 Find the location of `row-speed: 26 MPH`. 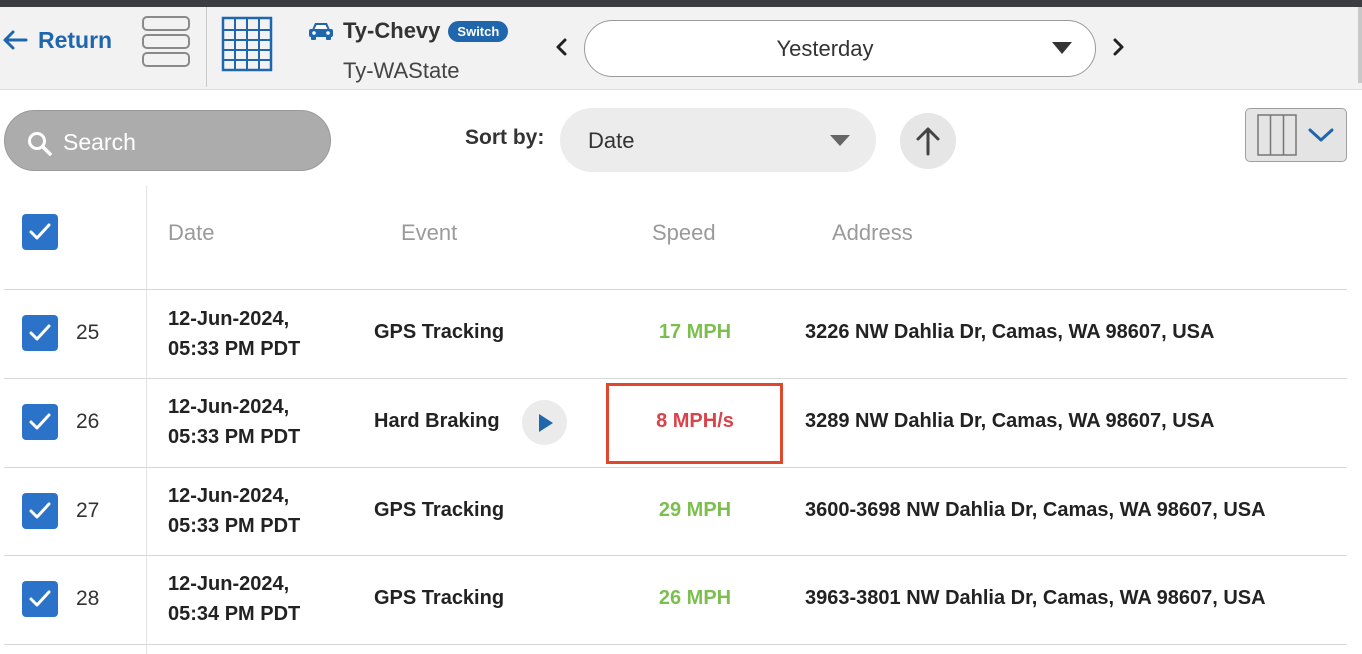

row-speed: 26 MPH is located at coordinates (695, 598).